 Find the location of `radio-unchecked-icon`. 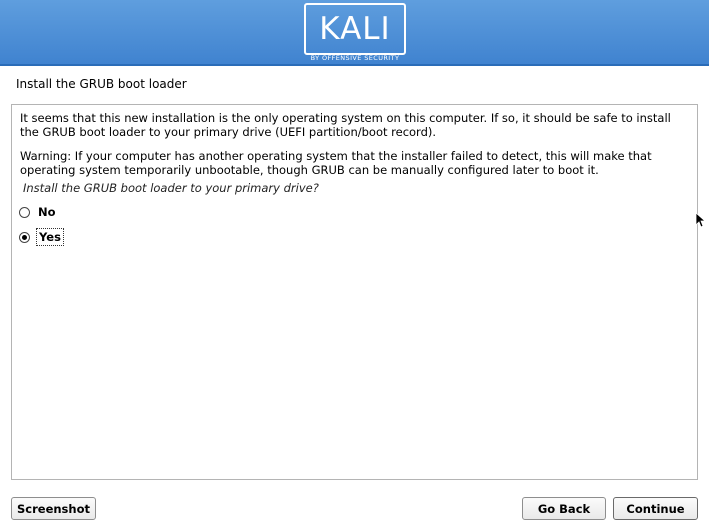

radio-unchecked-icon is located at coordinates (24, 212).